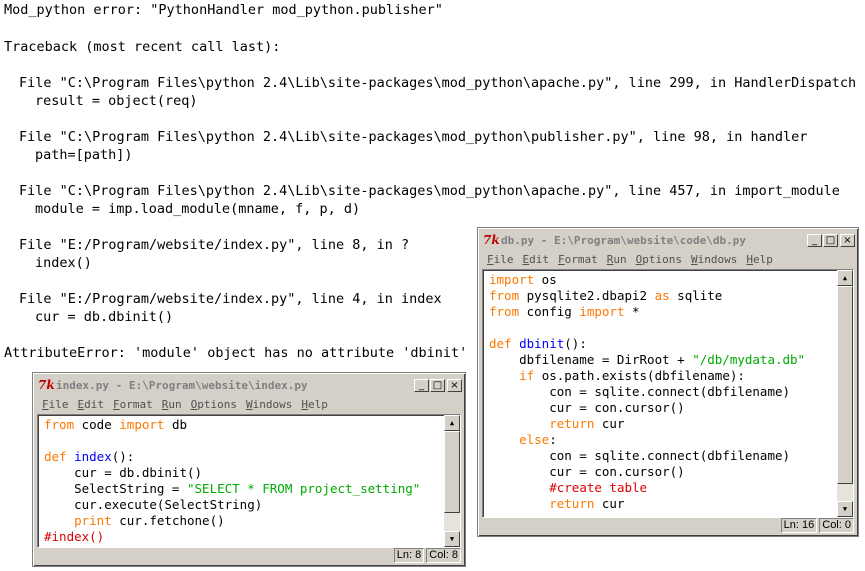  I want to click on column-number: Col: 0, so click(836, 525).